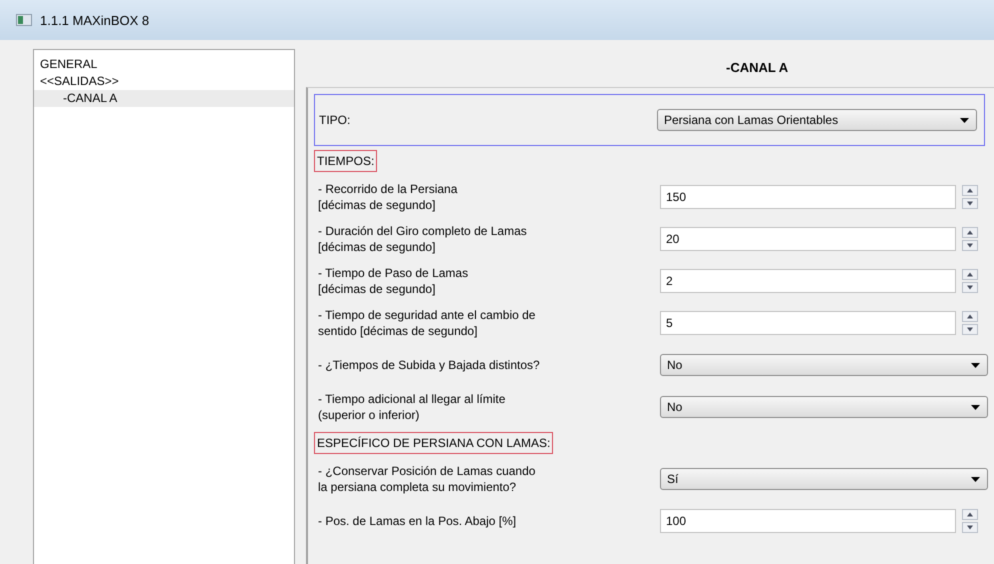  Describe the element at coordinates (808, 281) in the screenshot. I see `number-field: 2` at that location.